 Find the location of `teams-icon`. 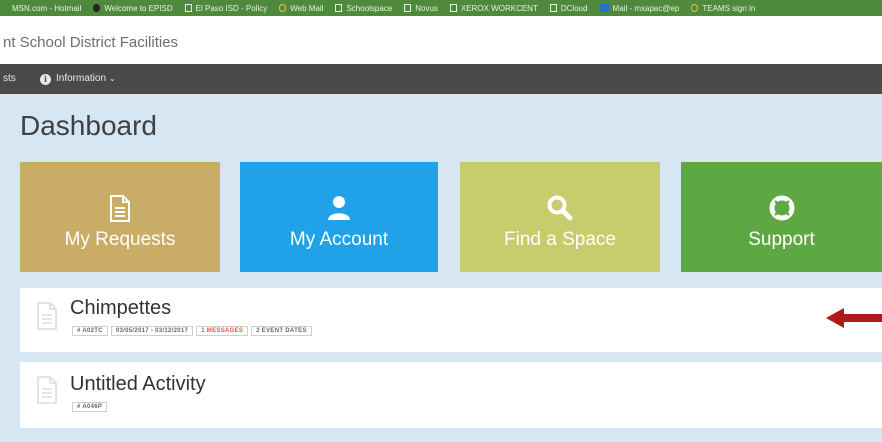

teams-icon is located at coordinates (695, 8).